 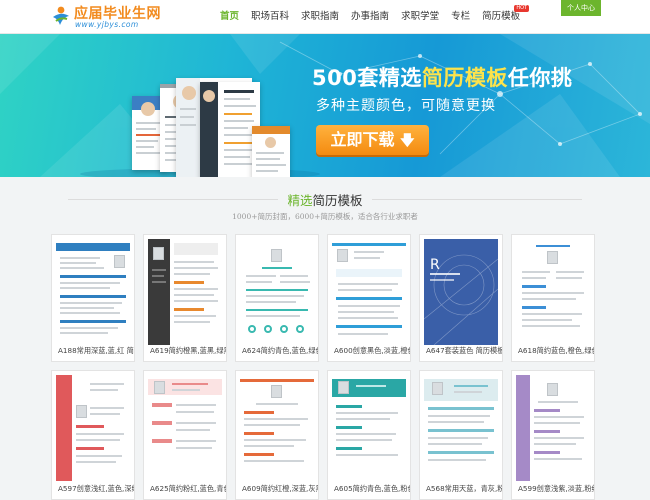 I want to click on site-logo: 应届毕业生网 www.yjbys.com, so click(x=105, y=17).